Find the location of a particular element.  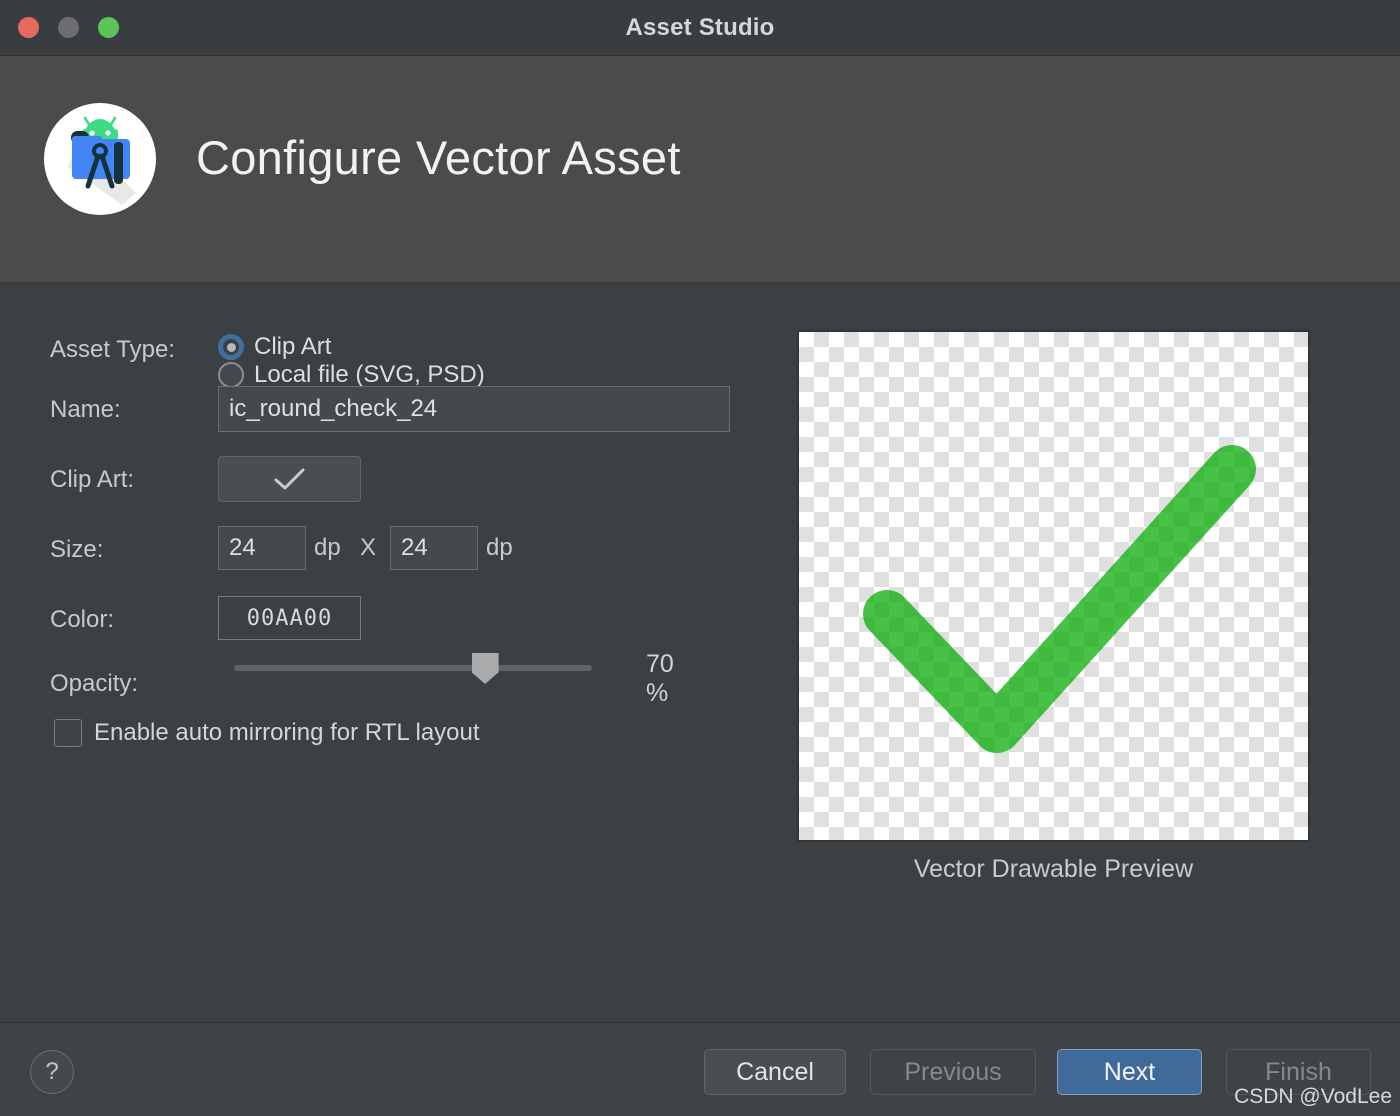

radio-local-file: Local file (SVG, PSD) is located at coordinates (351, 375).